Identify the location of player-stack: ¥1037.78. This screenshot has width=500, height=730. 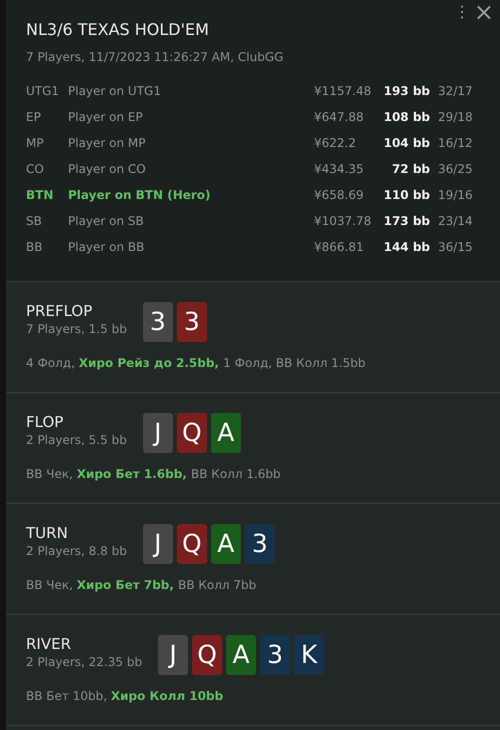
(343, 221).